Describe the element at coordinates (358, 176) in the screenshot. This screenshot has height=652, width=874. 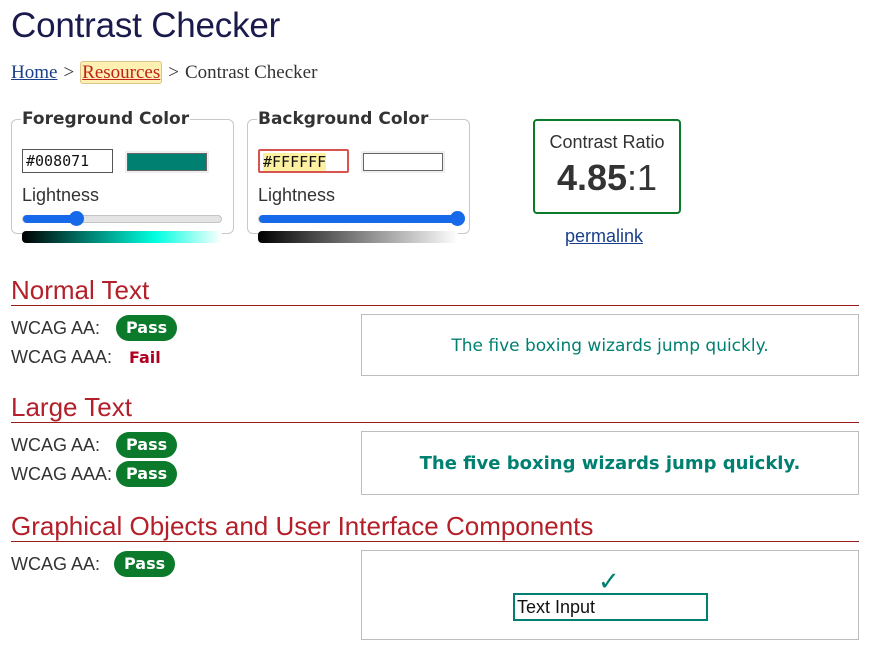
I see `background-color-panel: Background Color #FFFFFF Lightness` at that location.